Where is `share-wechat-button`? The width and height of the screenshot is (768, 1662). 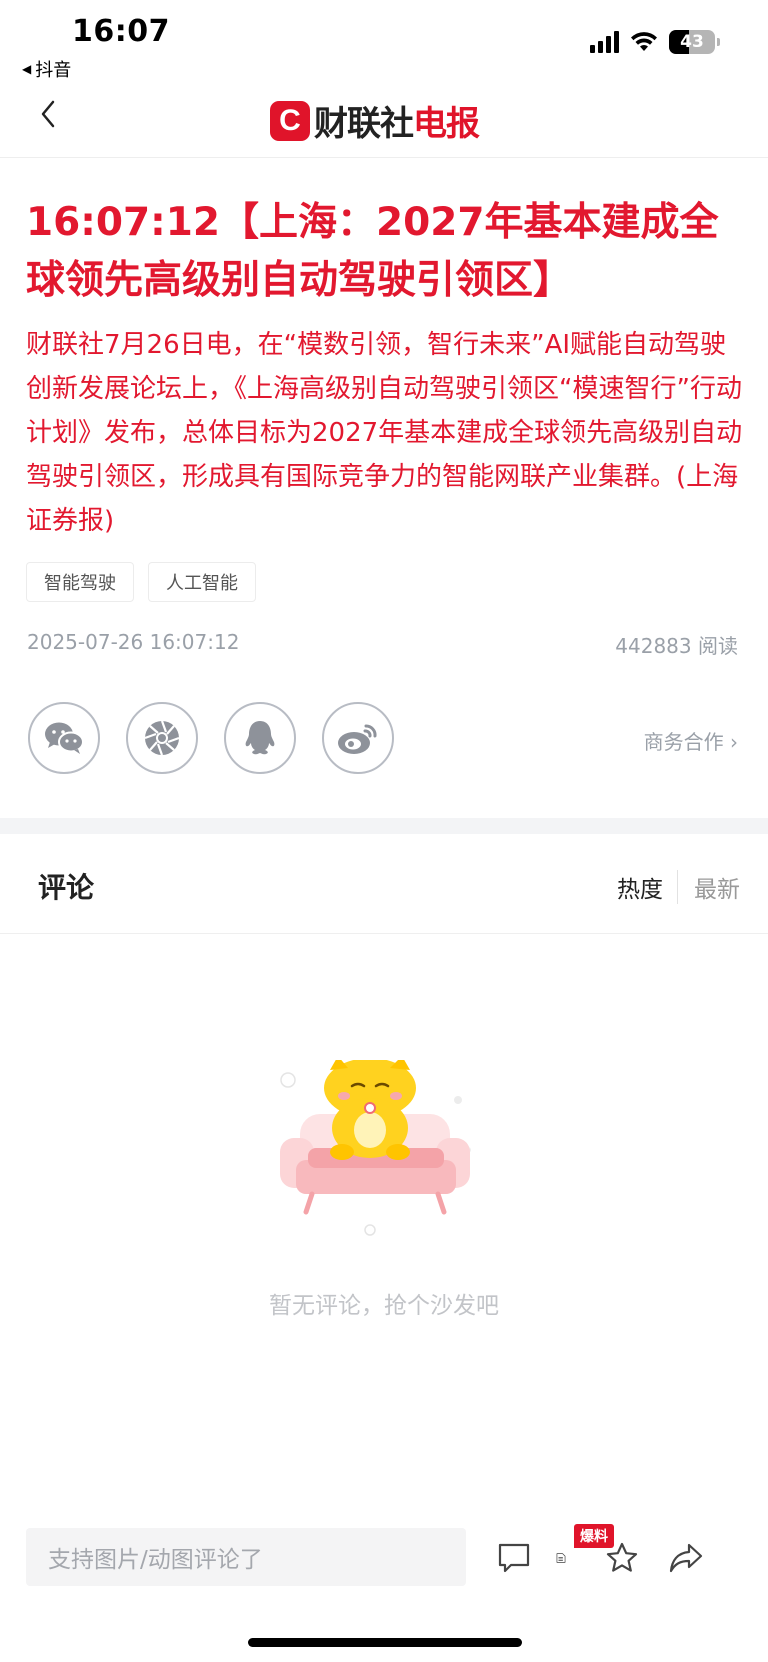
share-wechat-button is located at coordinates (64, 738).